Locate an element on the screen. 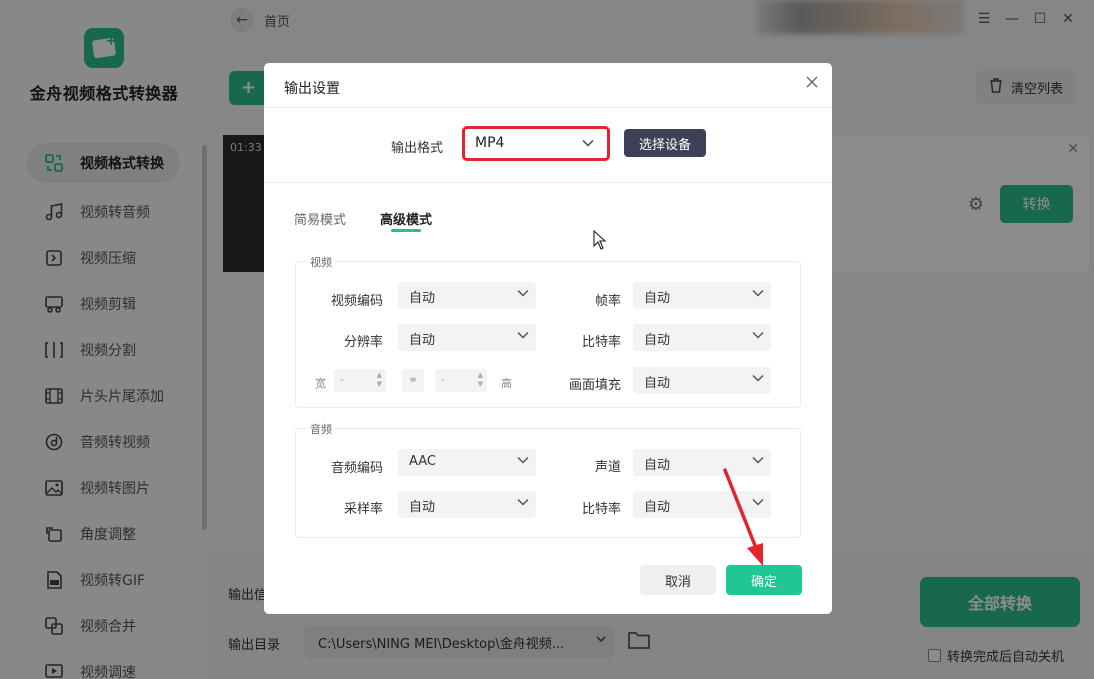 This screenshot has width=1094, height=679. audio-bitrate-select: 自动 is located at coordinates (702, 504).